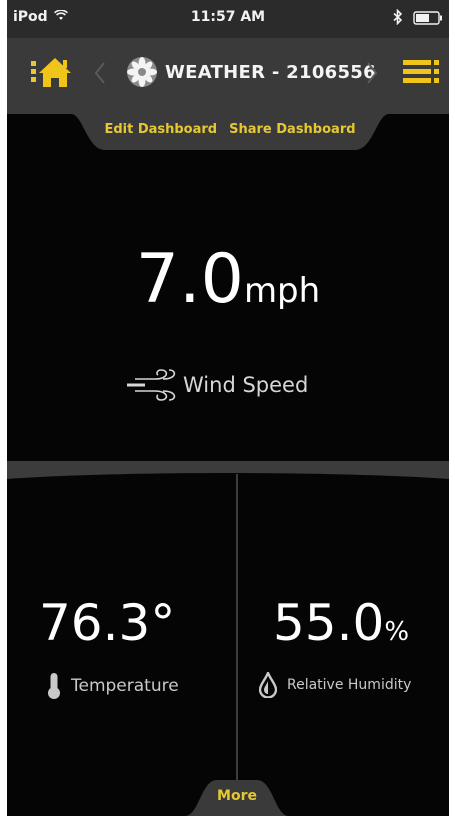 This screenshot has height=816, width=455. What do you see at coordinates (282, 291) in the screenshot?
I see `wind-speed-unit: mph` at bounding box center [282, 291].